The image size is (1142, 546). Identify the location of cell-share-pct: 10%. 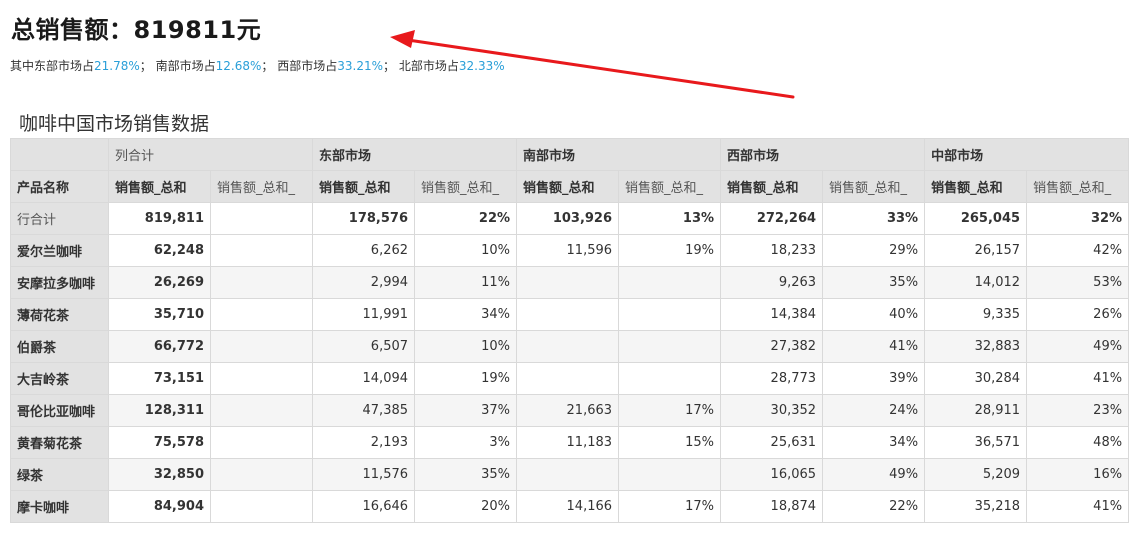
(466, 250).